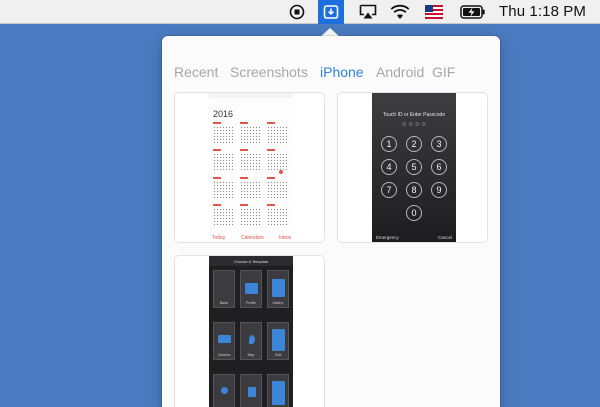  I want to click on calendar-footer-calendars: Calendars, so click(252, 238).